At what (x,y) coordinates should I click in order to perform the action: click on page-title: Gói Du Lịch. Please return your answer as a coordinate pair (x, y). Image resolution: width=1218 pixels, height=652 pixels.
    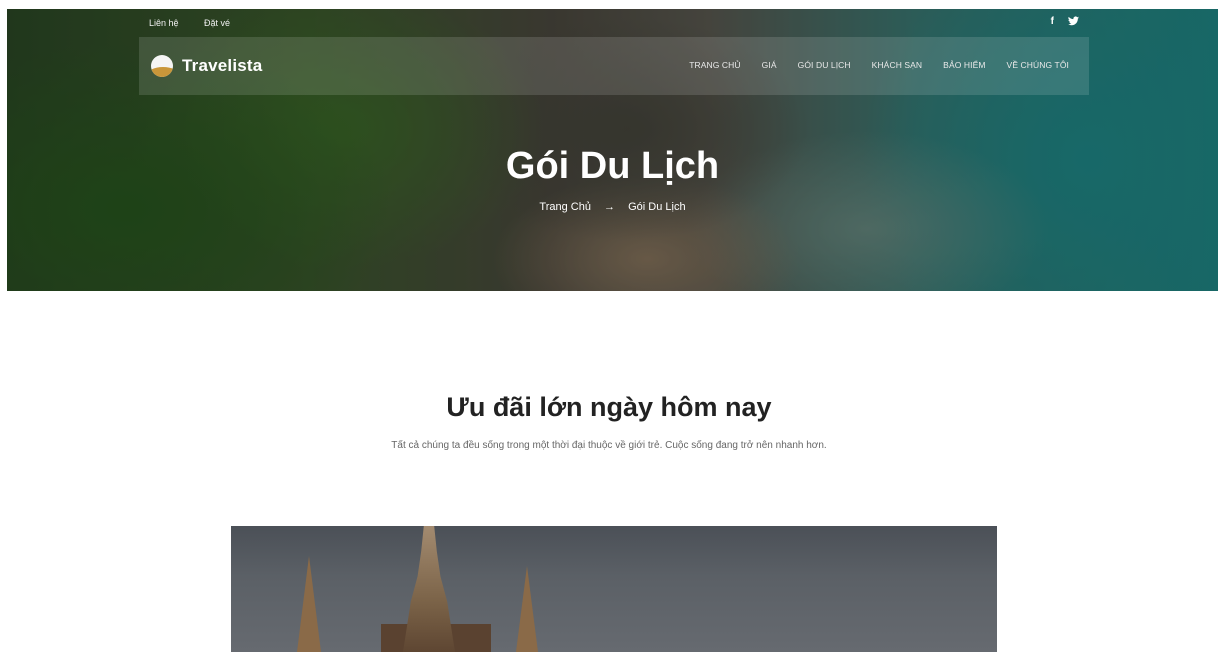
    Looking at the image, I should click on (612, 166).